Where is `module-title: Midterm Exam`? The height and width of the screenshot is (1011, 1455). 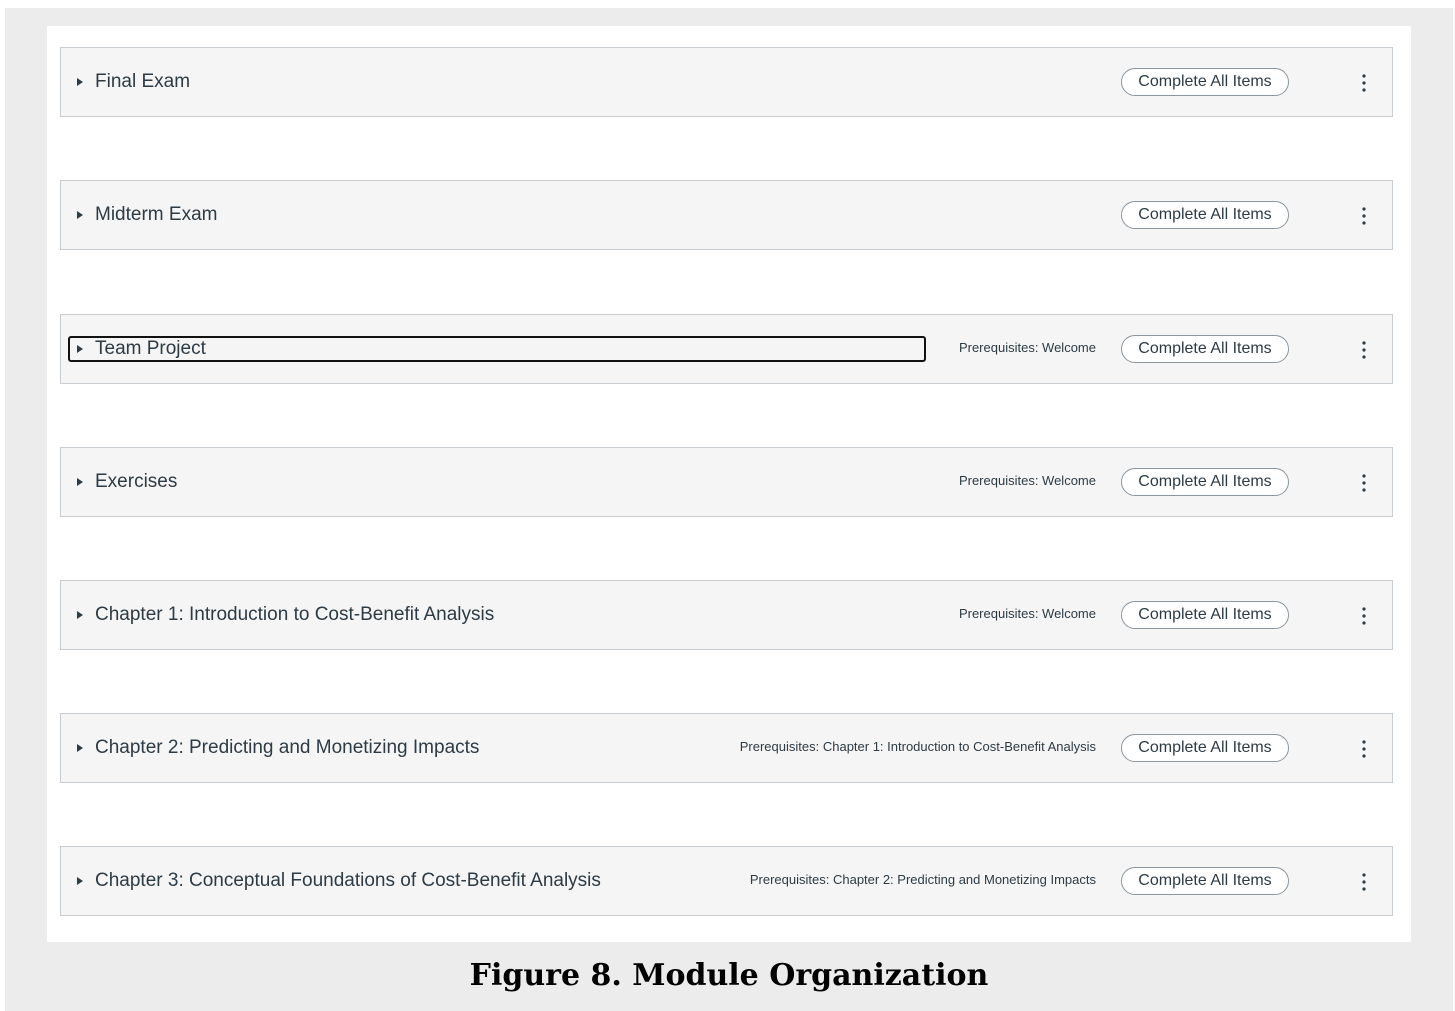 module-title: Midterm Exam is located at coordinates (156, 214).